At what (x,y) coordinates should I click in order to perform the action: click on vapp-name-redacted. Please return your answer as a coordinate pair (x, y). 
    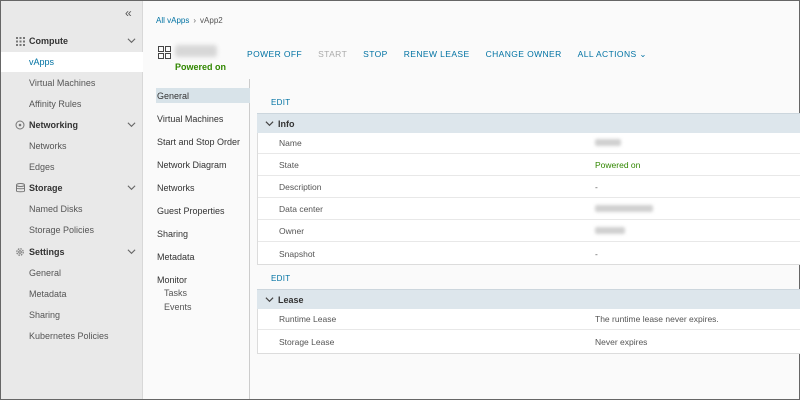
    Looking at the image, I should click on (196, 51).